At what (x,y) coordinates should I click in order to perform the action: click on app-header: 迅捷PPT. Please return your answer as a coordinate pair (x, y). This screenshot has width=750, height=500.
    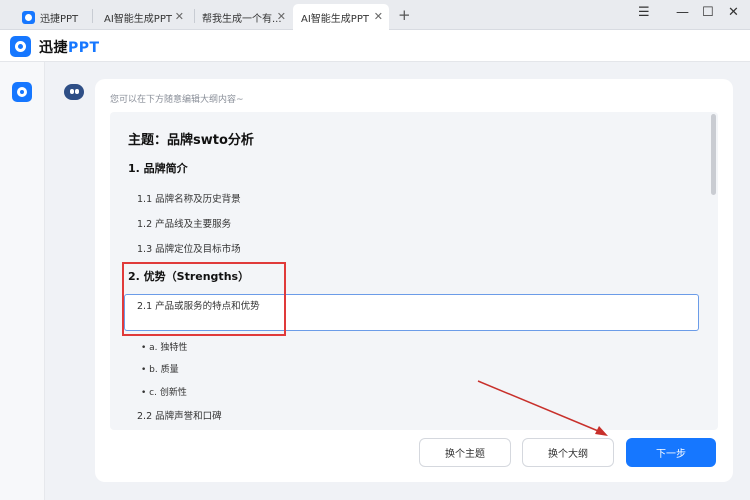
    Looking at the image, I should click on (375, 46).